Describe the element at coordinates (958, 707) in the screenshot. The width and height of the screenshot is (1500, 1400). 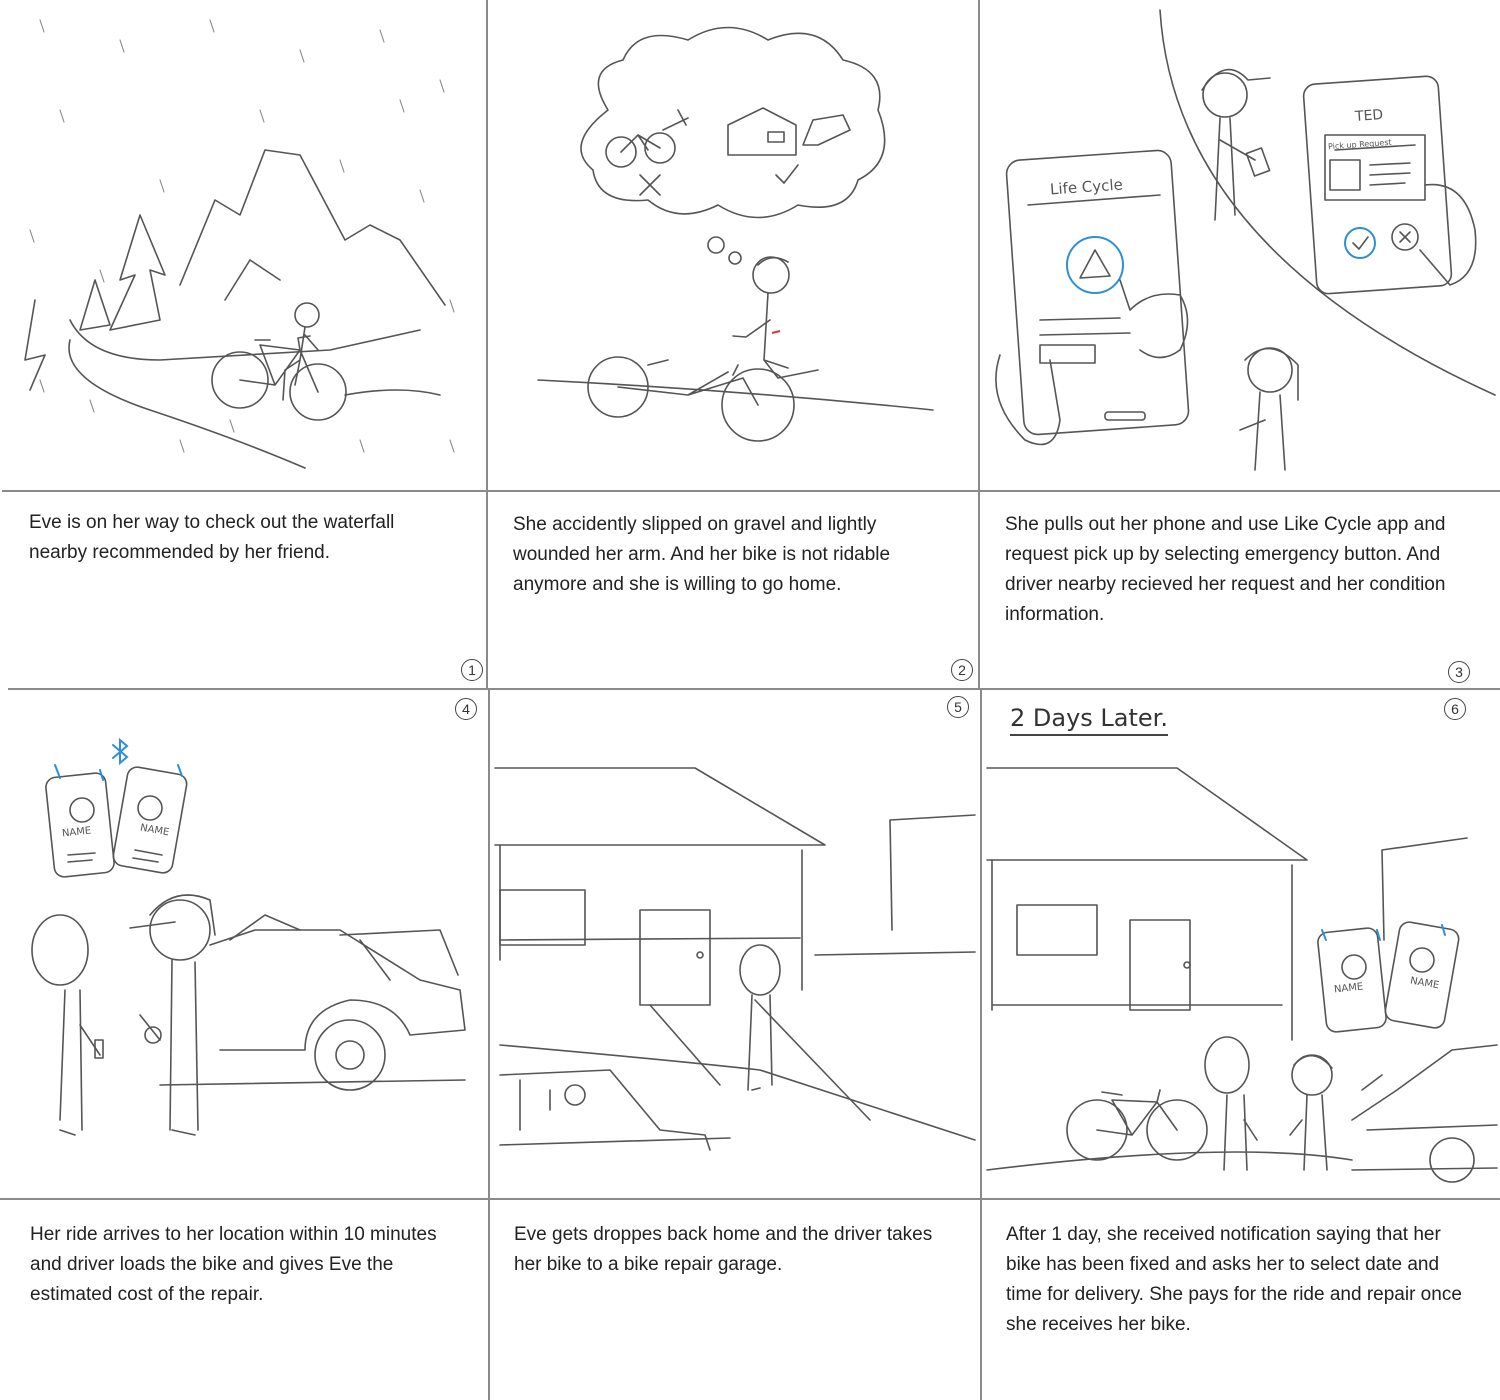
I see `panel-5-number: 5` at that location.